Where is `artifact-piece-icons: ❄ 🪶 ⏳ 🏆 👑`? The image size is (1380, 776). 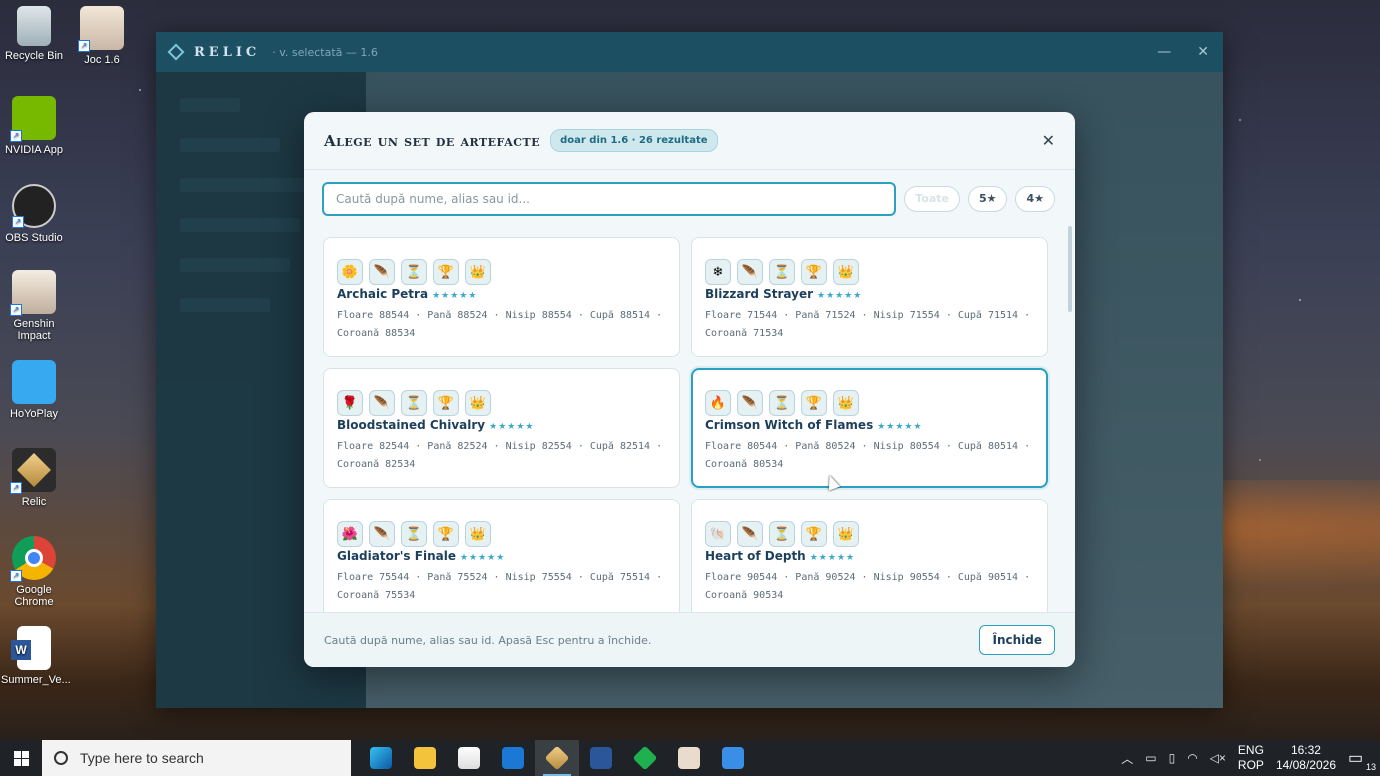 artifact-piece-icons: ❄ 🪶 ⏳ 🏆 👑 is located at coordinates (869, 272).